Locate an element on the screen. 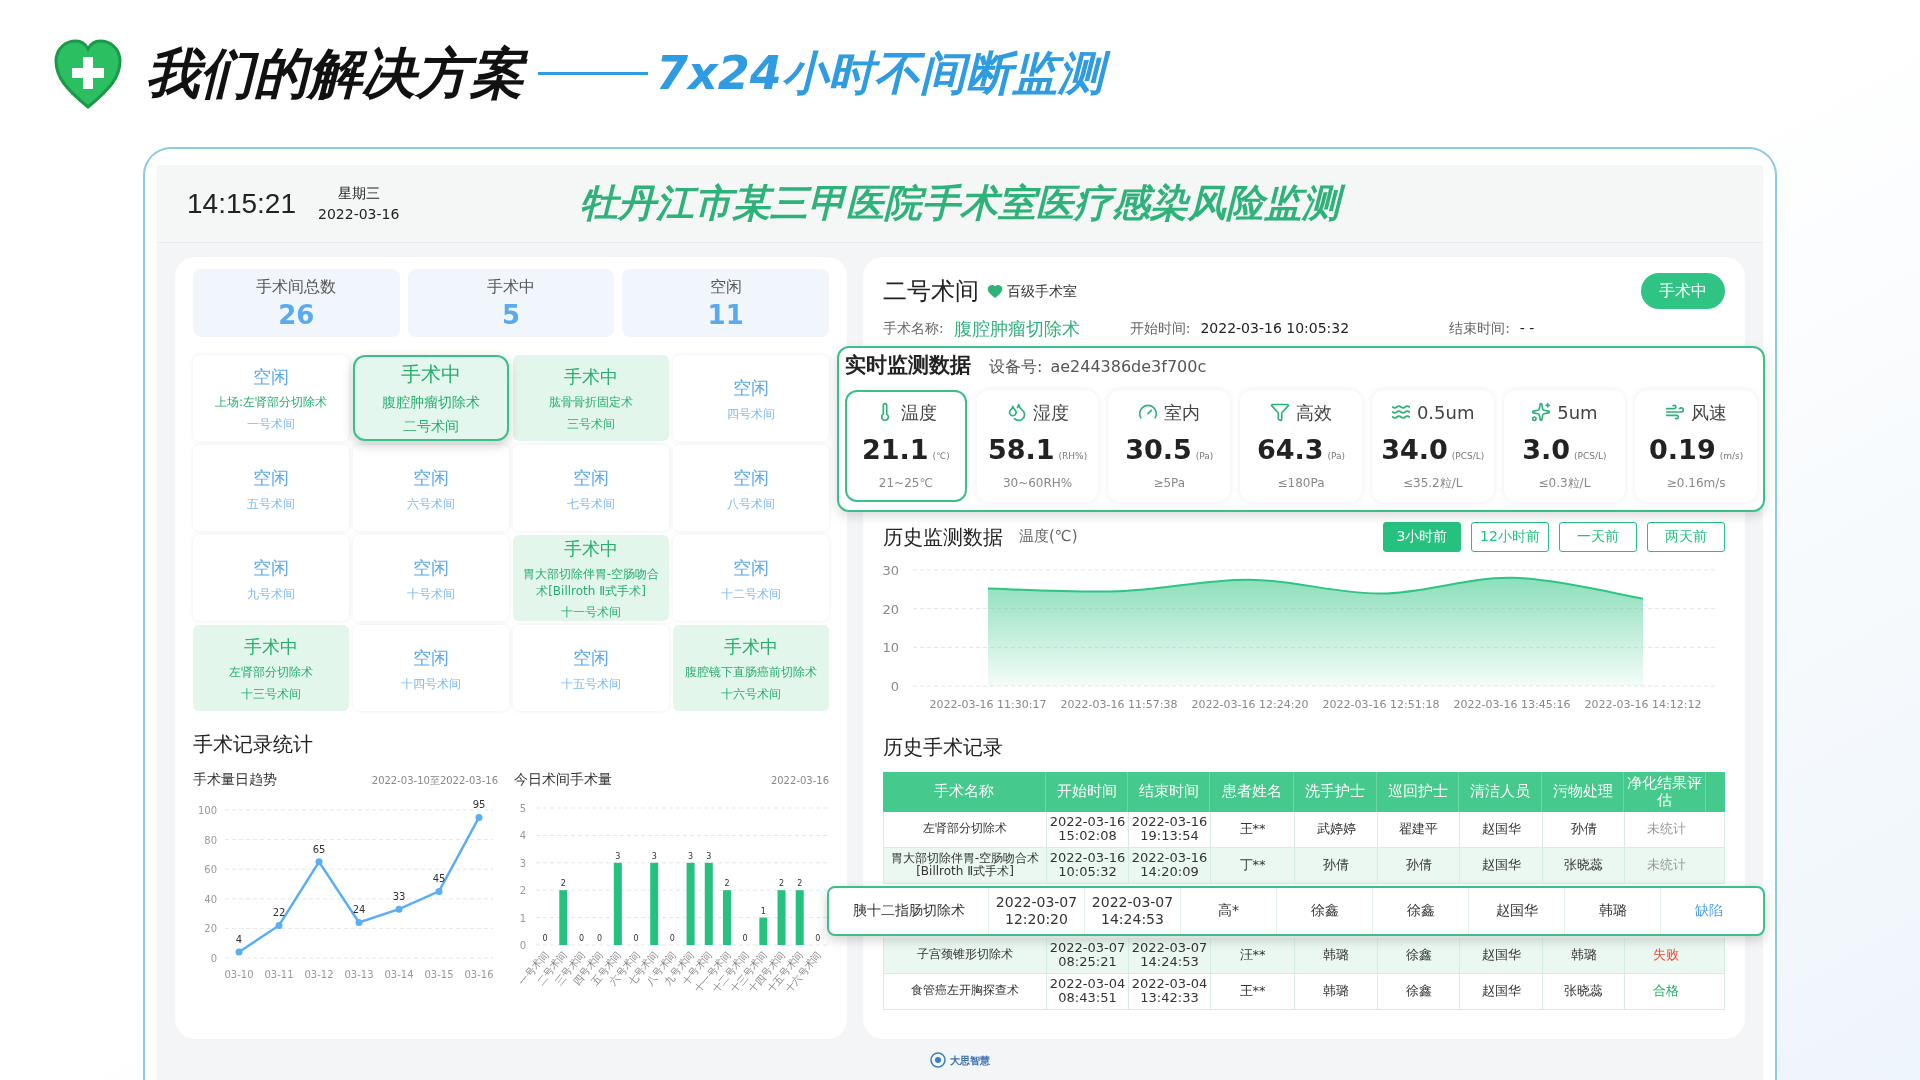 Image resolution: width=1920 pixels, height=1080 pixels. axis-label: 3 is located at coordinates (522, 863).